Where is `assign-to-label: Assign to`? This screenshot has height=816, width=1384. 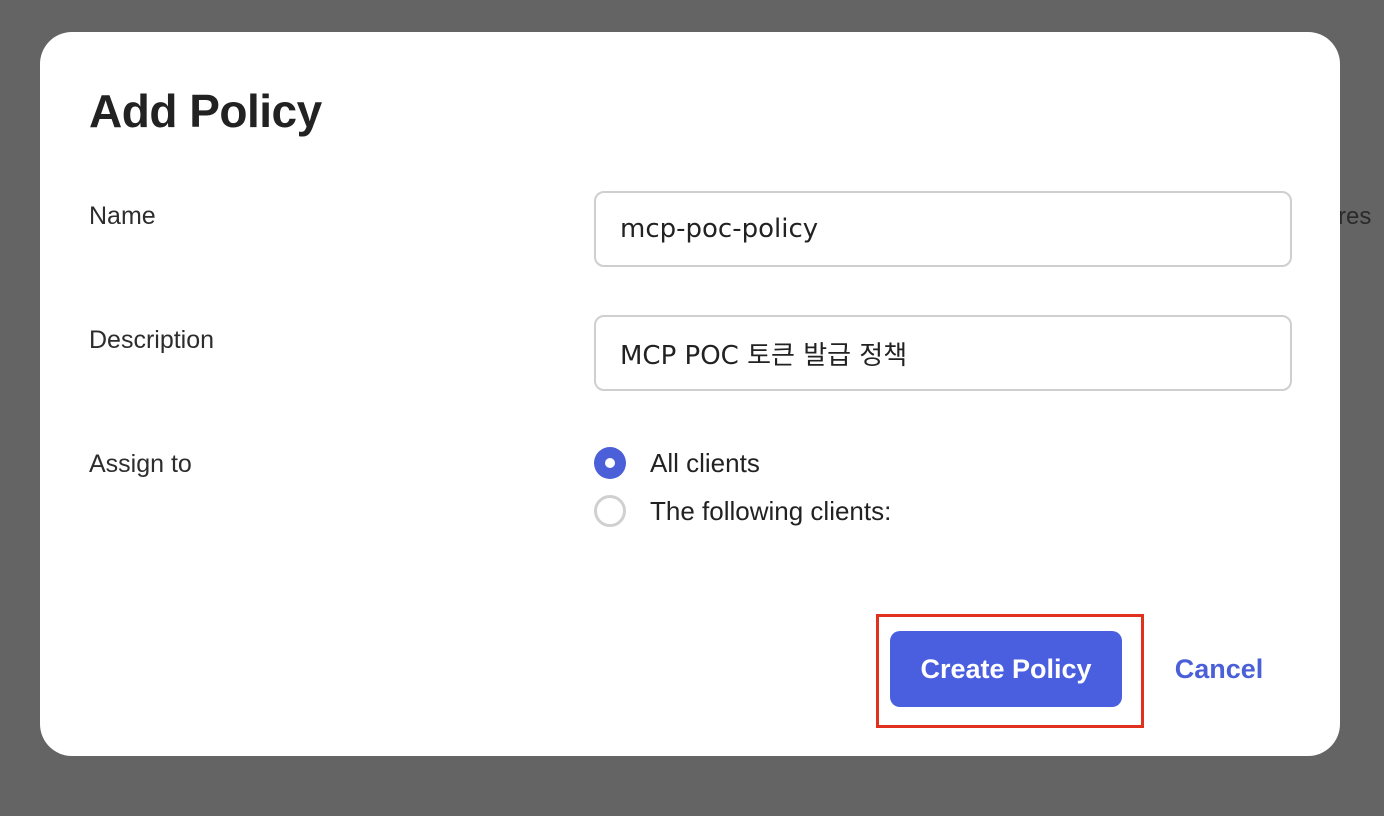
assign-to-label: Assign to is located at coordinates (140, 464).